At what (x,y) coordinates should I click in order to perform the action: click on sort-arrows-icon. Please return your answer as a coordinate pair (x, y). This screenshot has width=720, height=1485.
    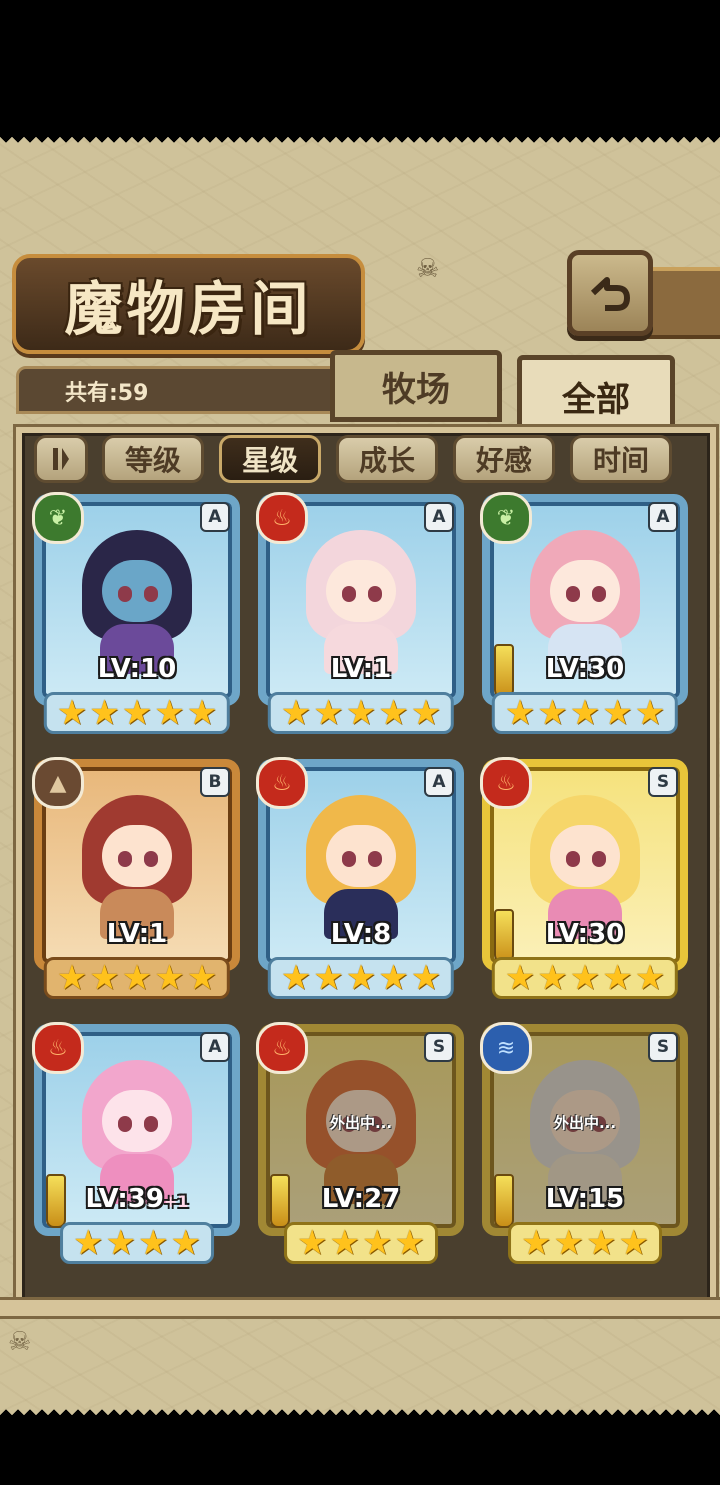
    Looking at the image, I should click on (61, 459).